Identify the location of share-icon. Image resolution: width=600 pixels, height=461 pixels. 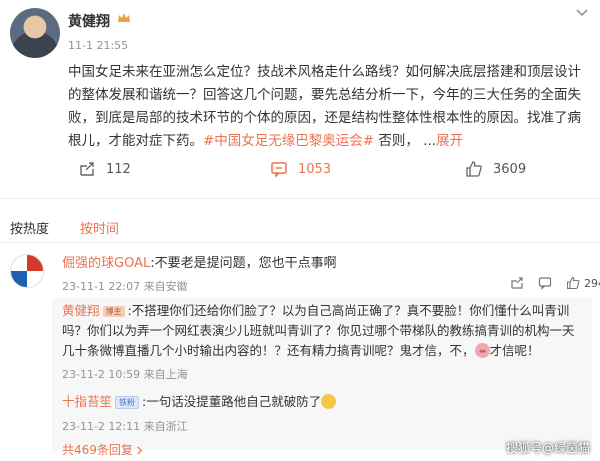
(517, 283).